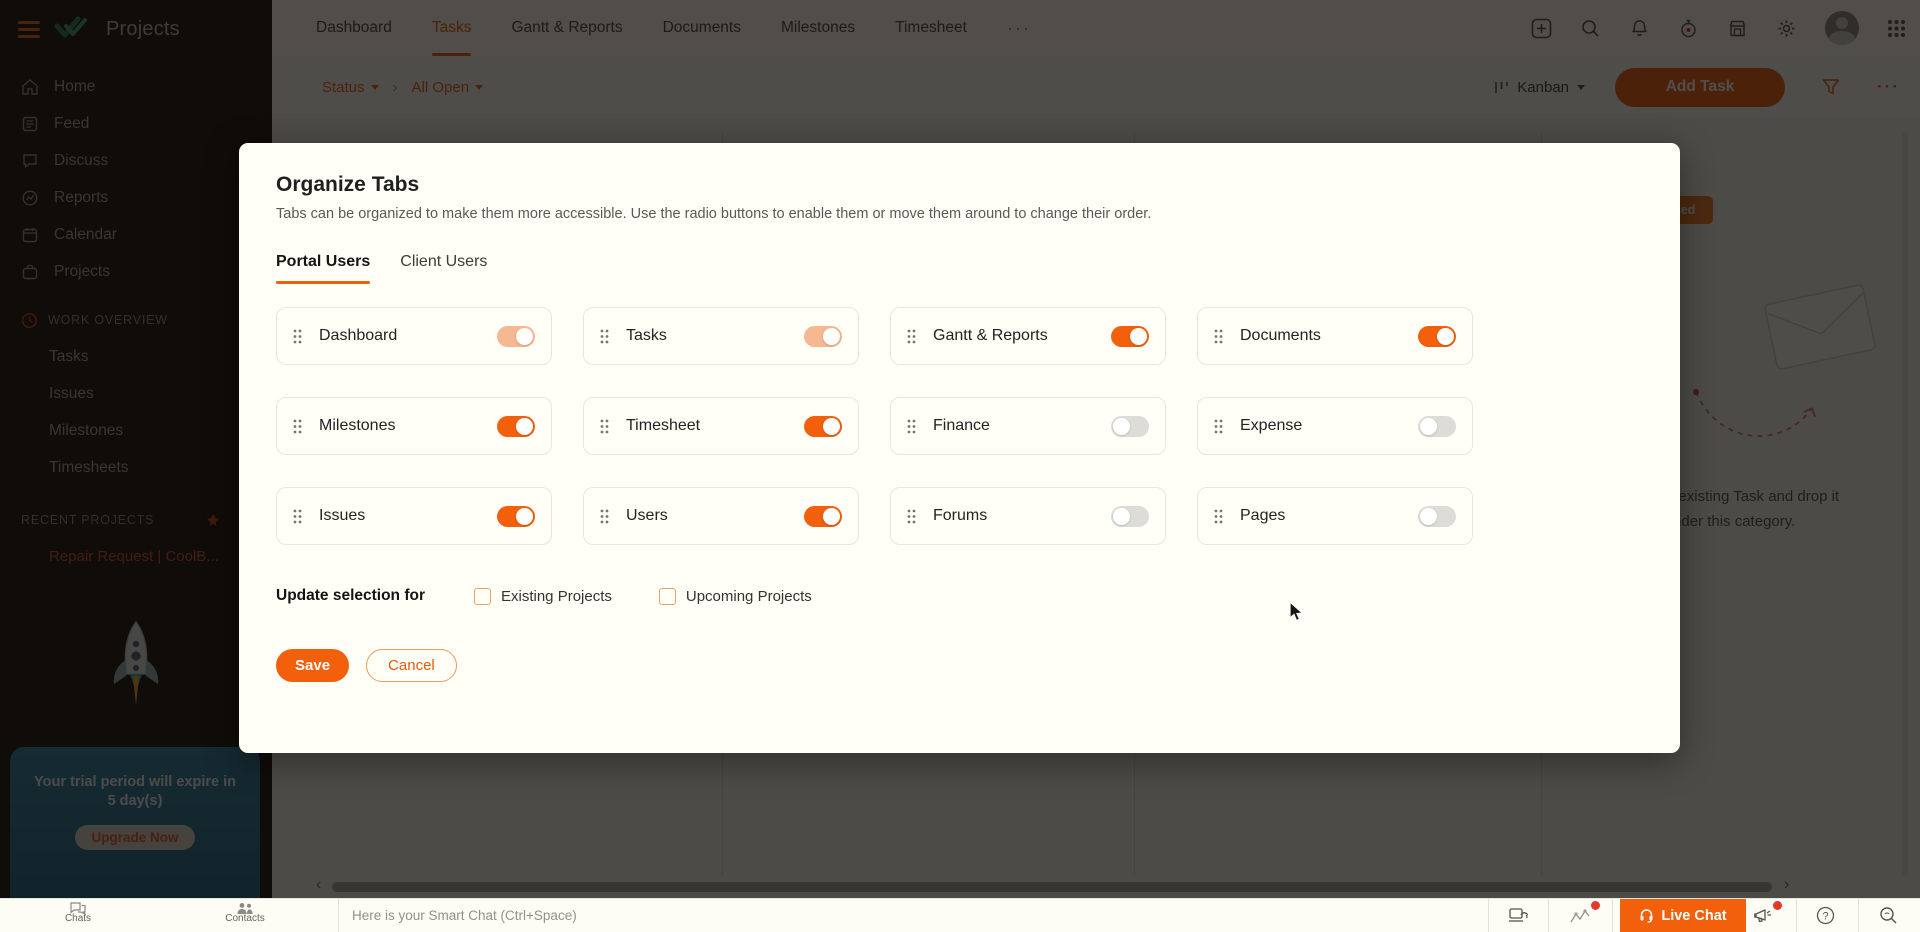  Describe the element at coordinates (1694, 915) in the screenshot. I see `live-chat-label: Live Chat` at that location.